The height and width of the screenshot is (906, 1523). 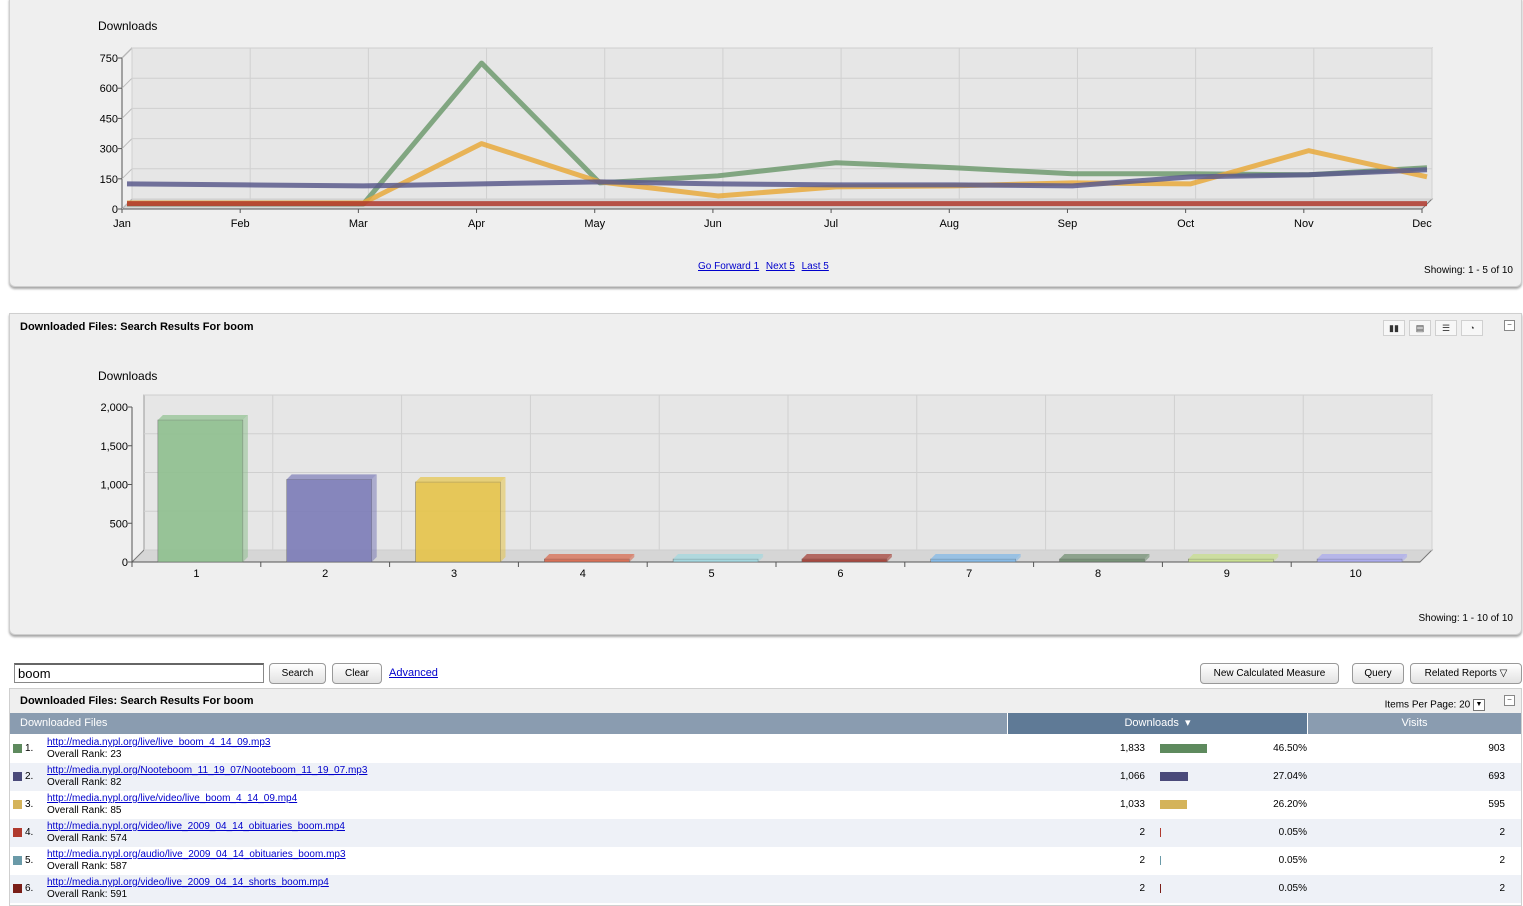 I want to click on x-tick-label: 4, so click(x=583, y=574).